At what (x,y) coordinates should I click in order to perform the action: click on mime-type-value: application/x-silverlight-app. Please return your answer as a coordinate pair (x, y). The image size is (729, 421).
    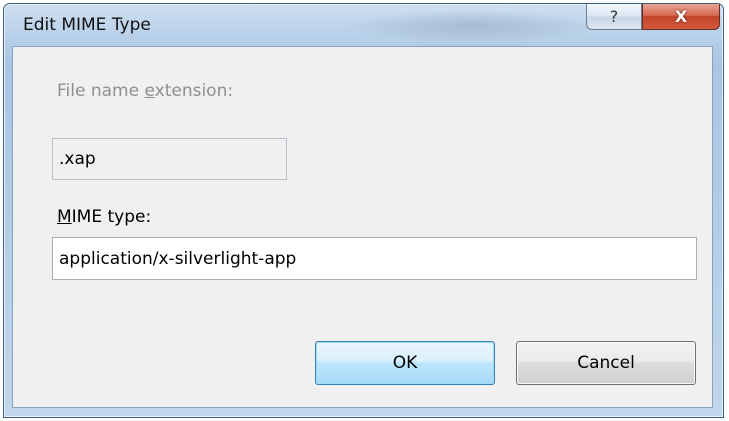
    Looking at the image, I should click on (178, 258).